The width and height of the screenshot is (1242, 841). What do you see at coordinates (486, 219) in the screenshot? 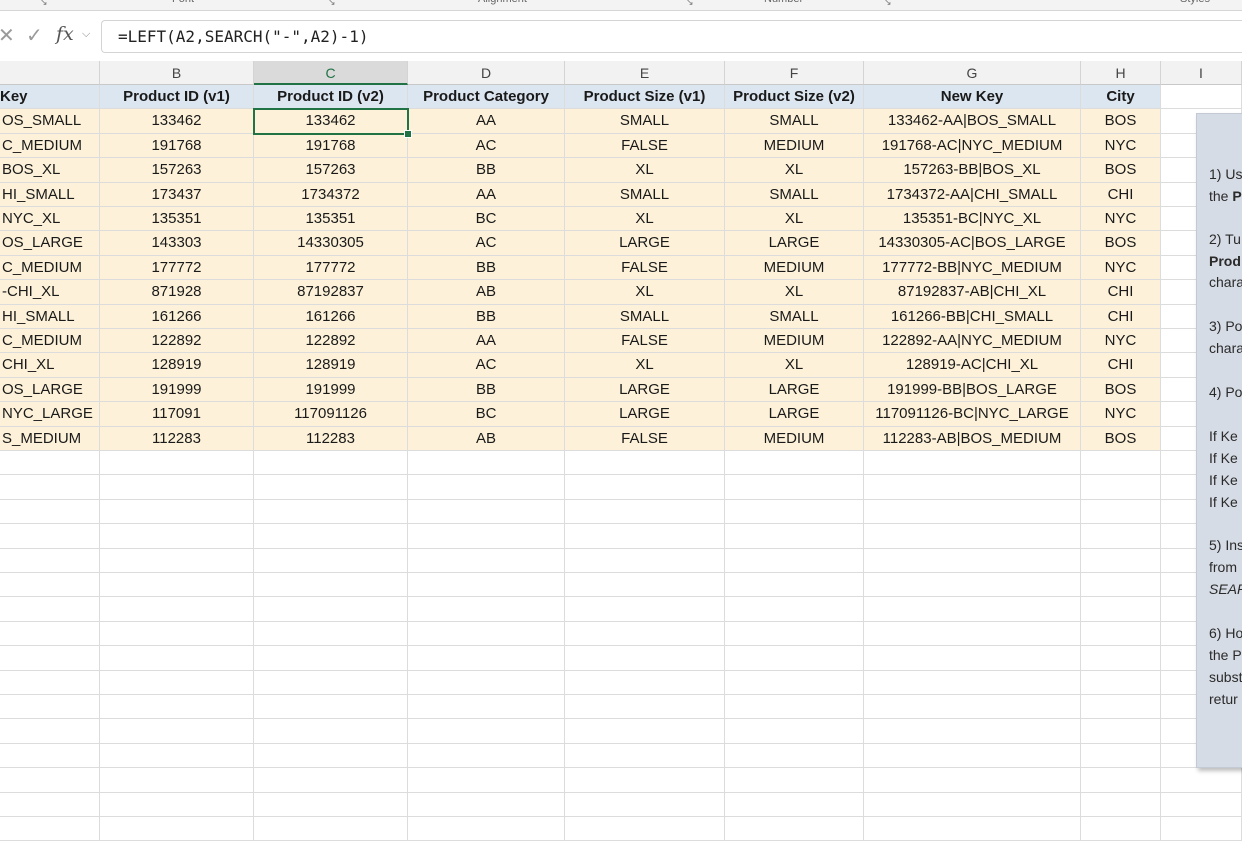
I see `table-cell: BC` at bounding box center [486, 219].